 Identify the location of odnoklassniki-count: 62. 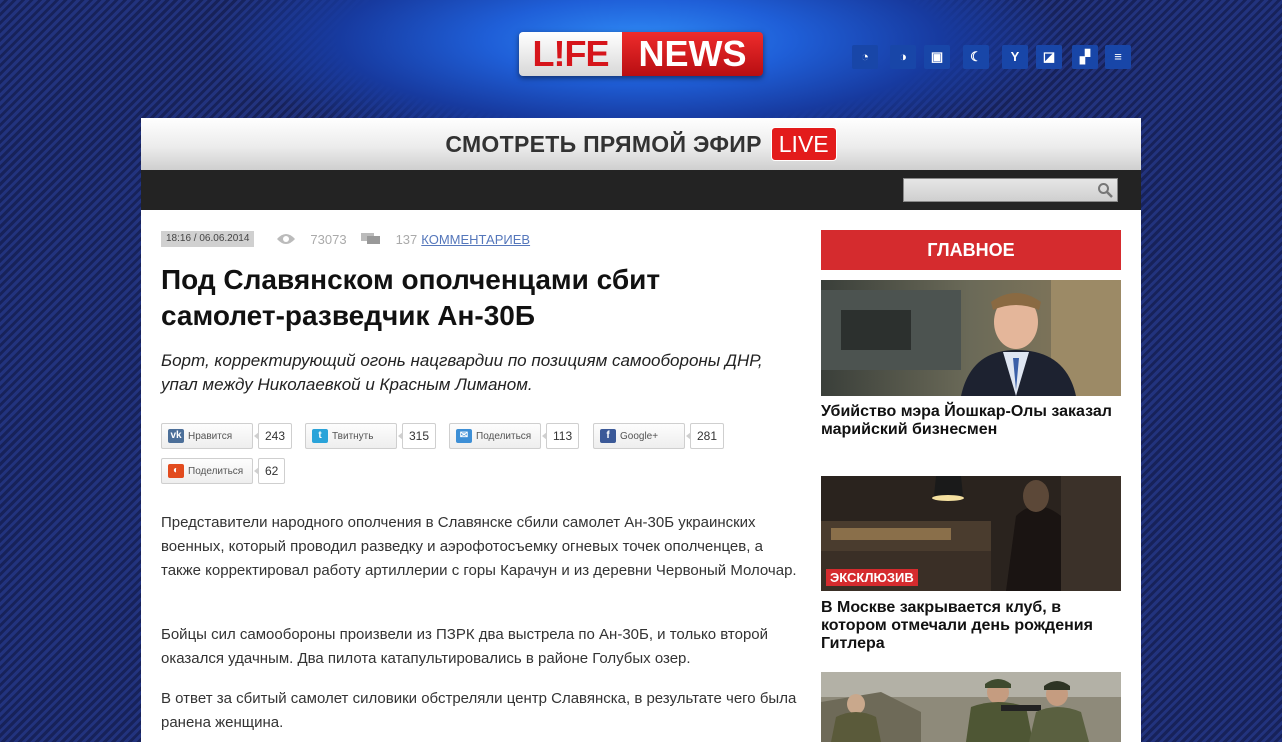
(269, 471).